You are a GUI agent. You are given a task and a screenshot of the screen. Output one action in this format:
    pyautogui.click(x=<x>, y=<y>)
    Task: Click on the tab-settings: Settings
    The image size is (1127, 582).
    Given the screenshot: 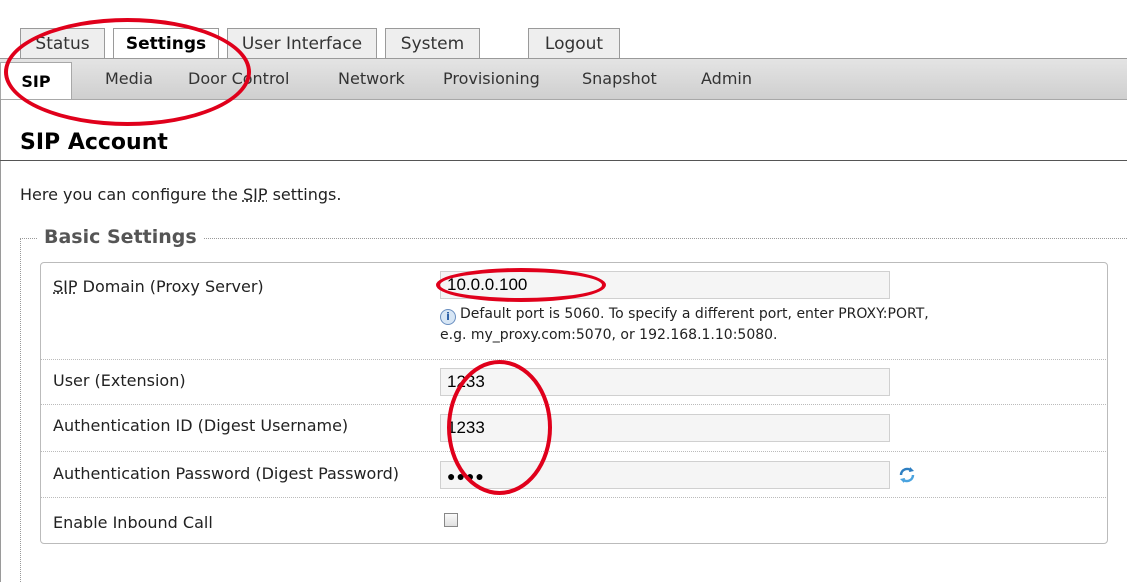 What is the action you would take?
    pyautogui.click(x=166, y=43)
    